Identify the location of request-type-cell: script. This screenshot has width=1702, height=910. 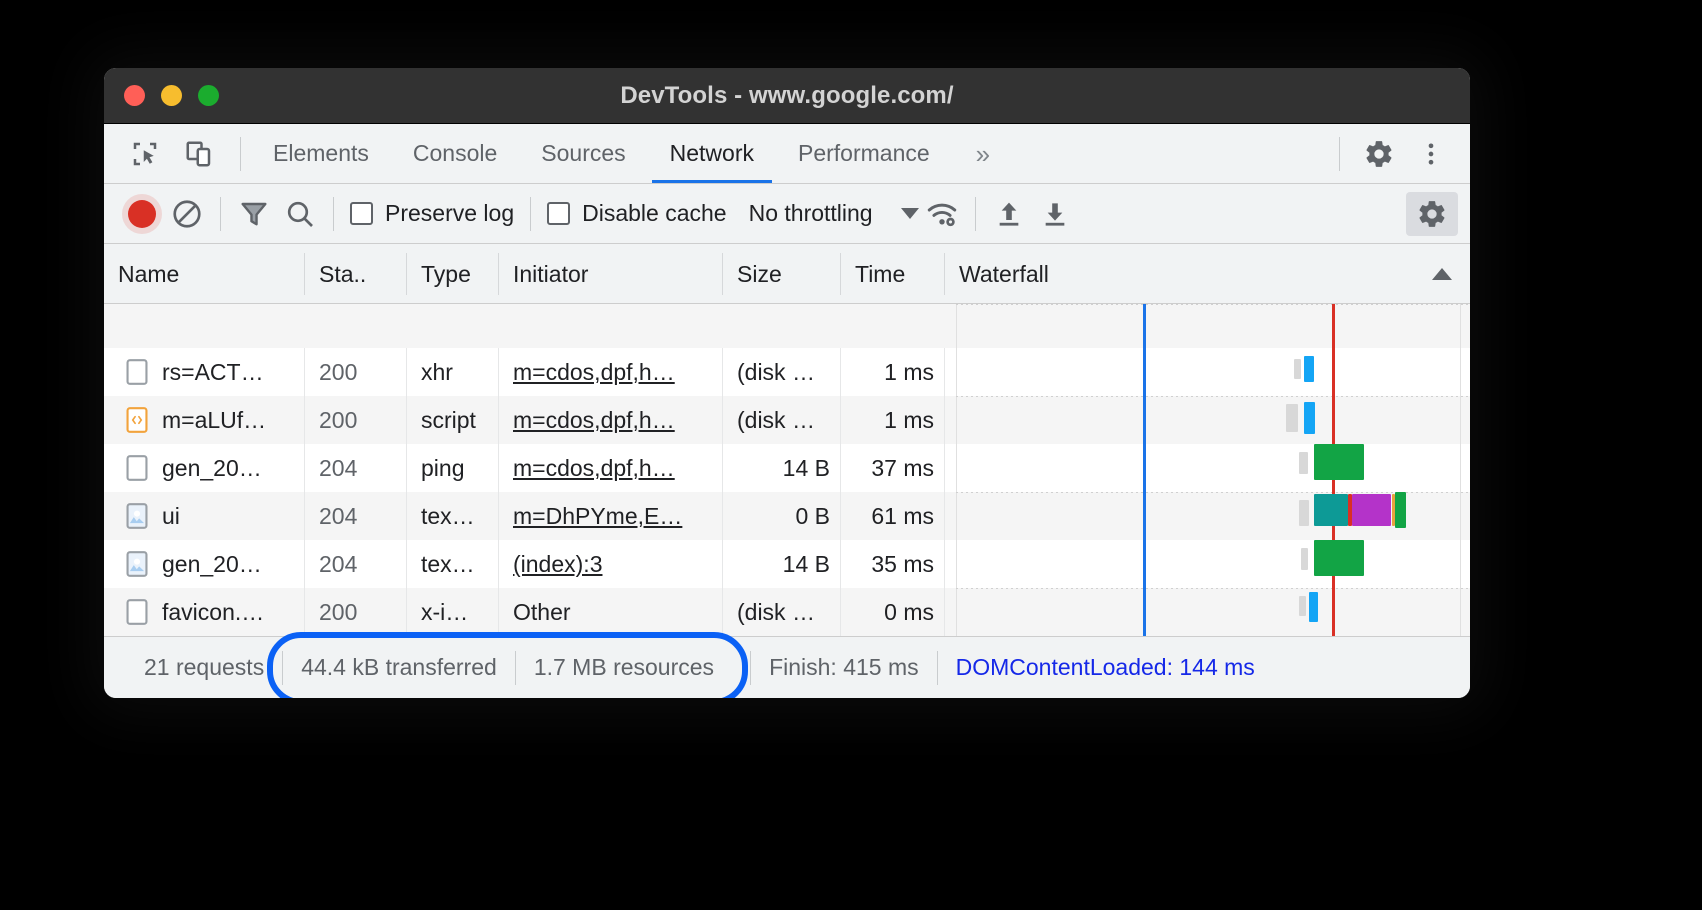
(452, 420).